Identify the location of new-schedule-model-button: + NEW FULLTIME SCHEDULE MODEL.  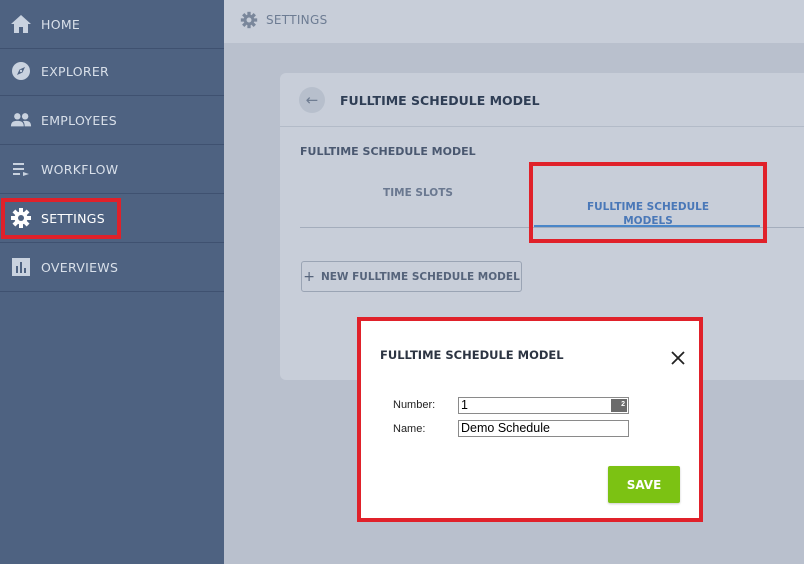
(411, 276).